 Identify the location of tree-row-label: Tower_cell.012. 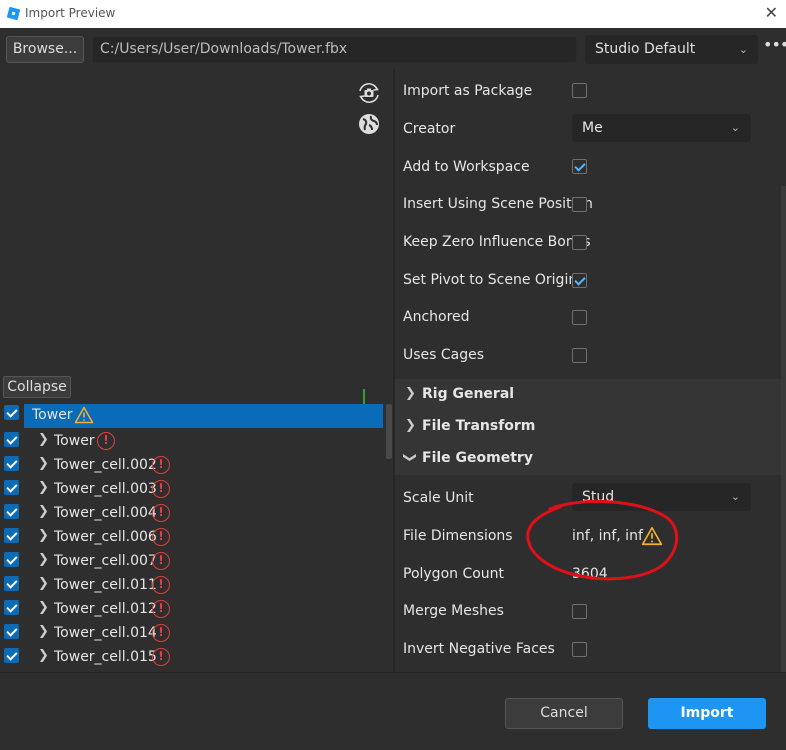
(105, 609).